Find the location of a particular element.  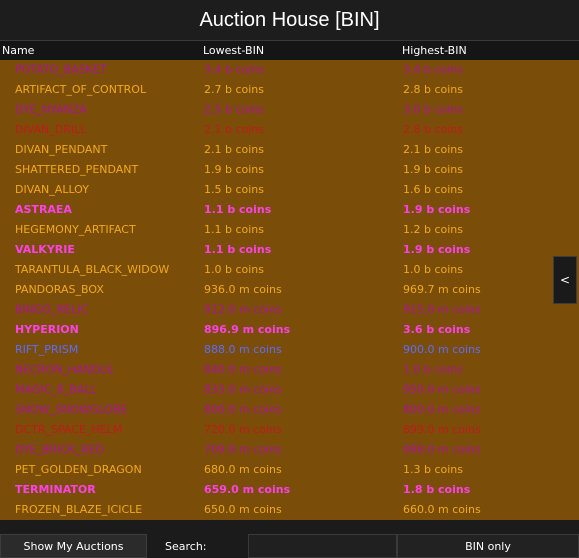

auction-row: DIVAN_DRILL 2.1 b coins 2.8 b coins is located at coordinates (289, 130).